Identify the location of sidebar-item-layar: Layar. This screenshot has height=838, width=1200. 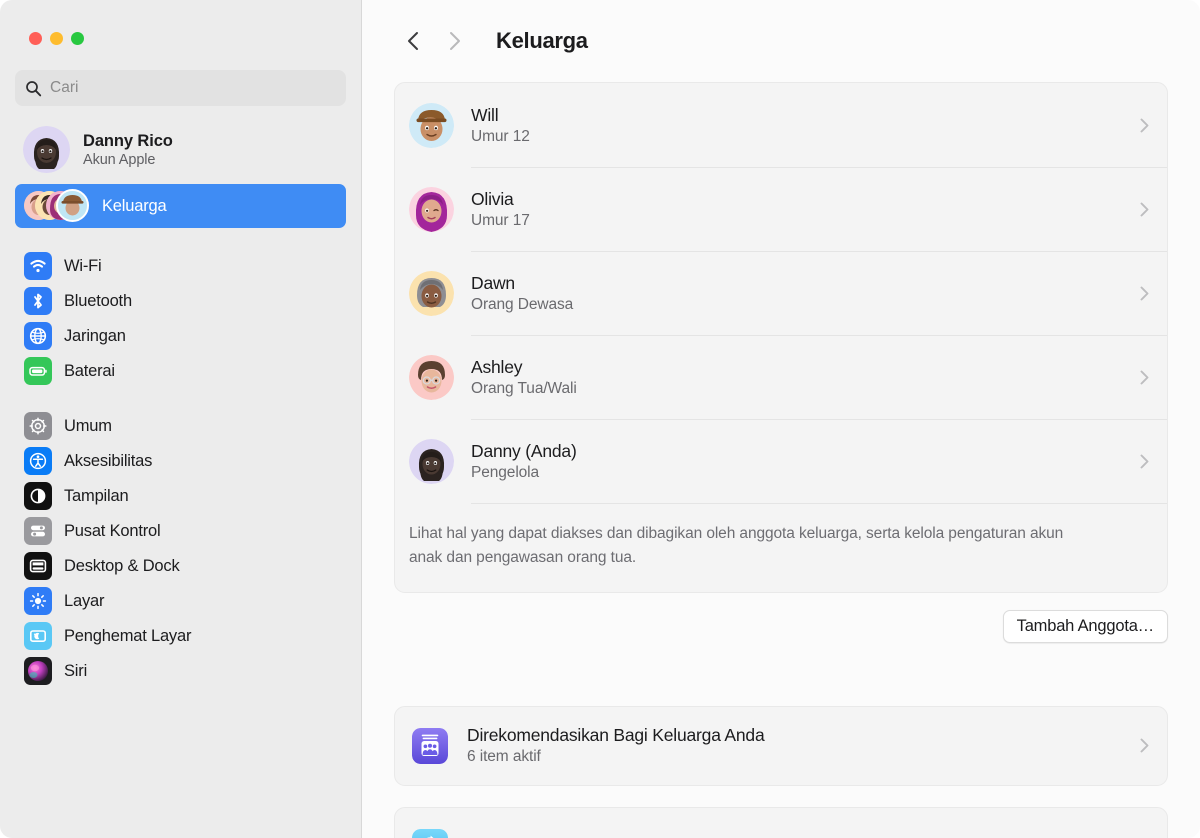
(180, 601).